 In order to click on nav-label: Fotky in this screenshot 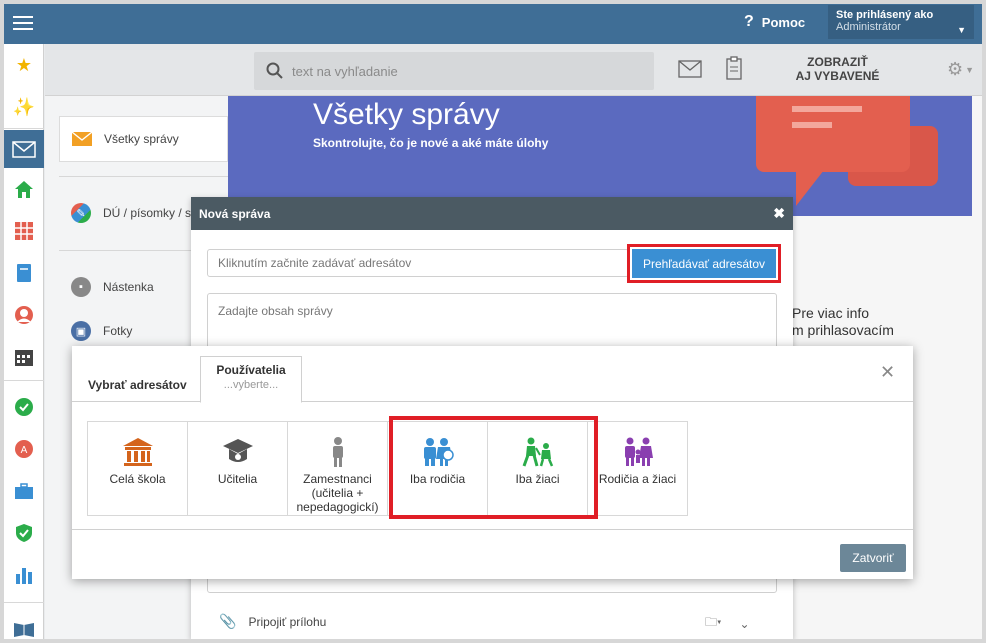, I will do `click(118, 331)`.